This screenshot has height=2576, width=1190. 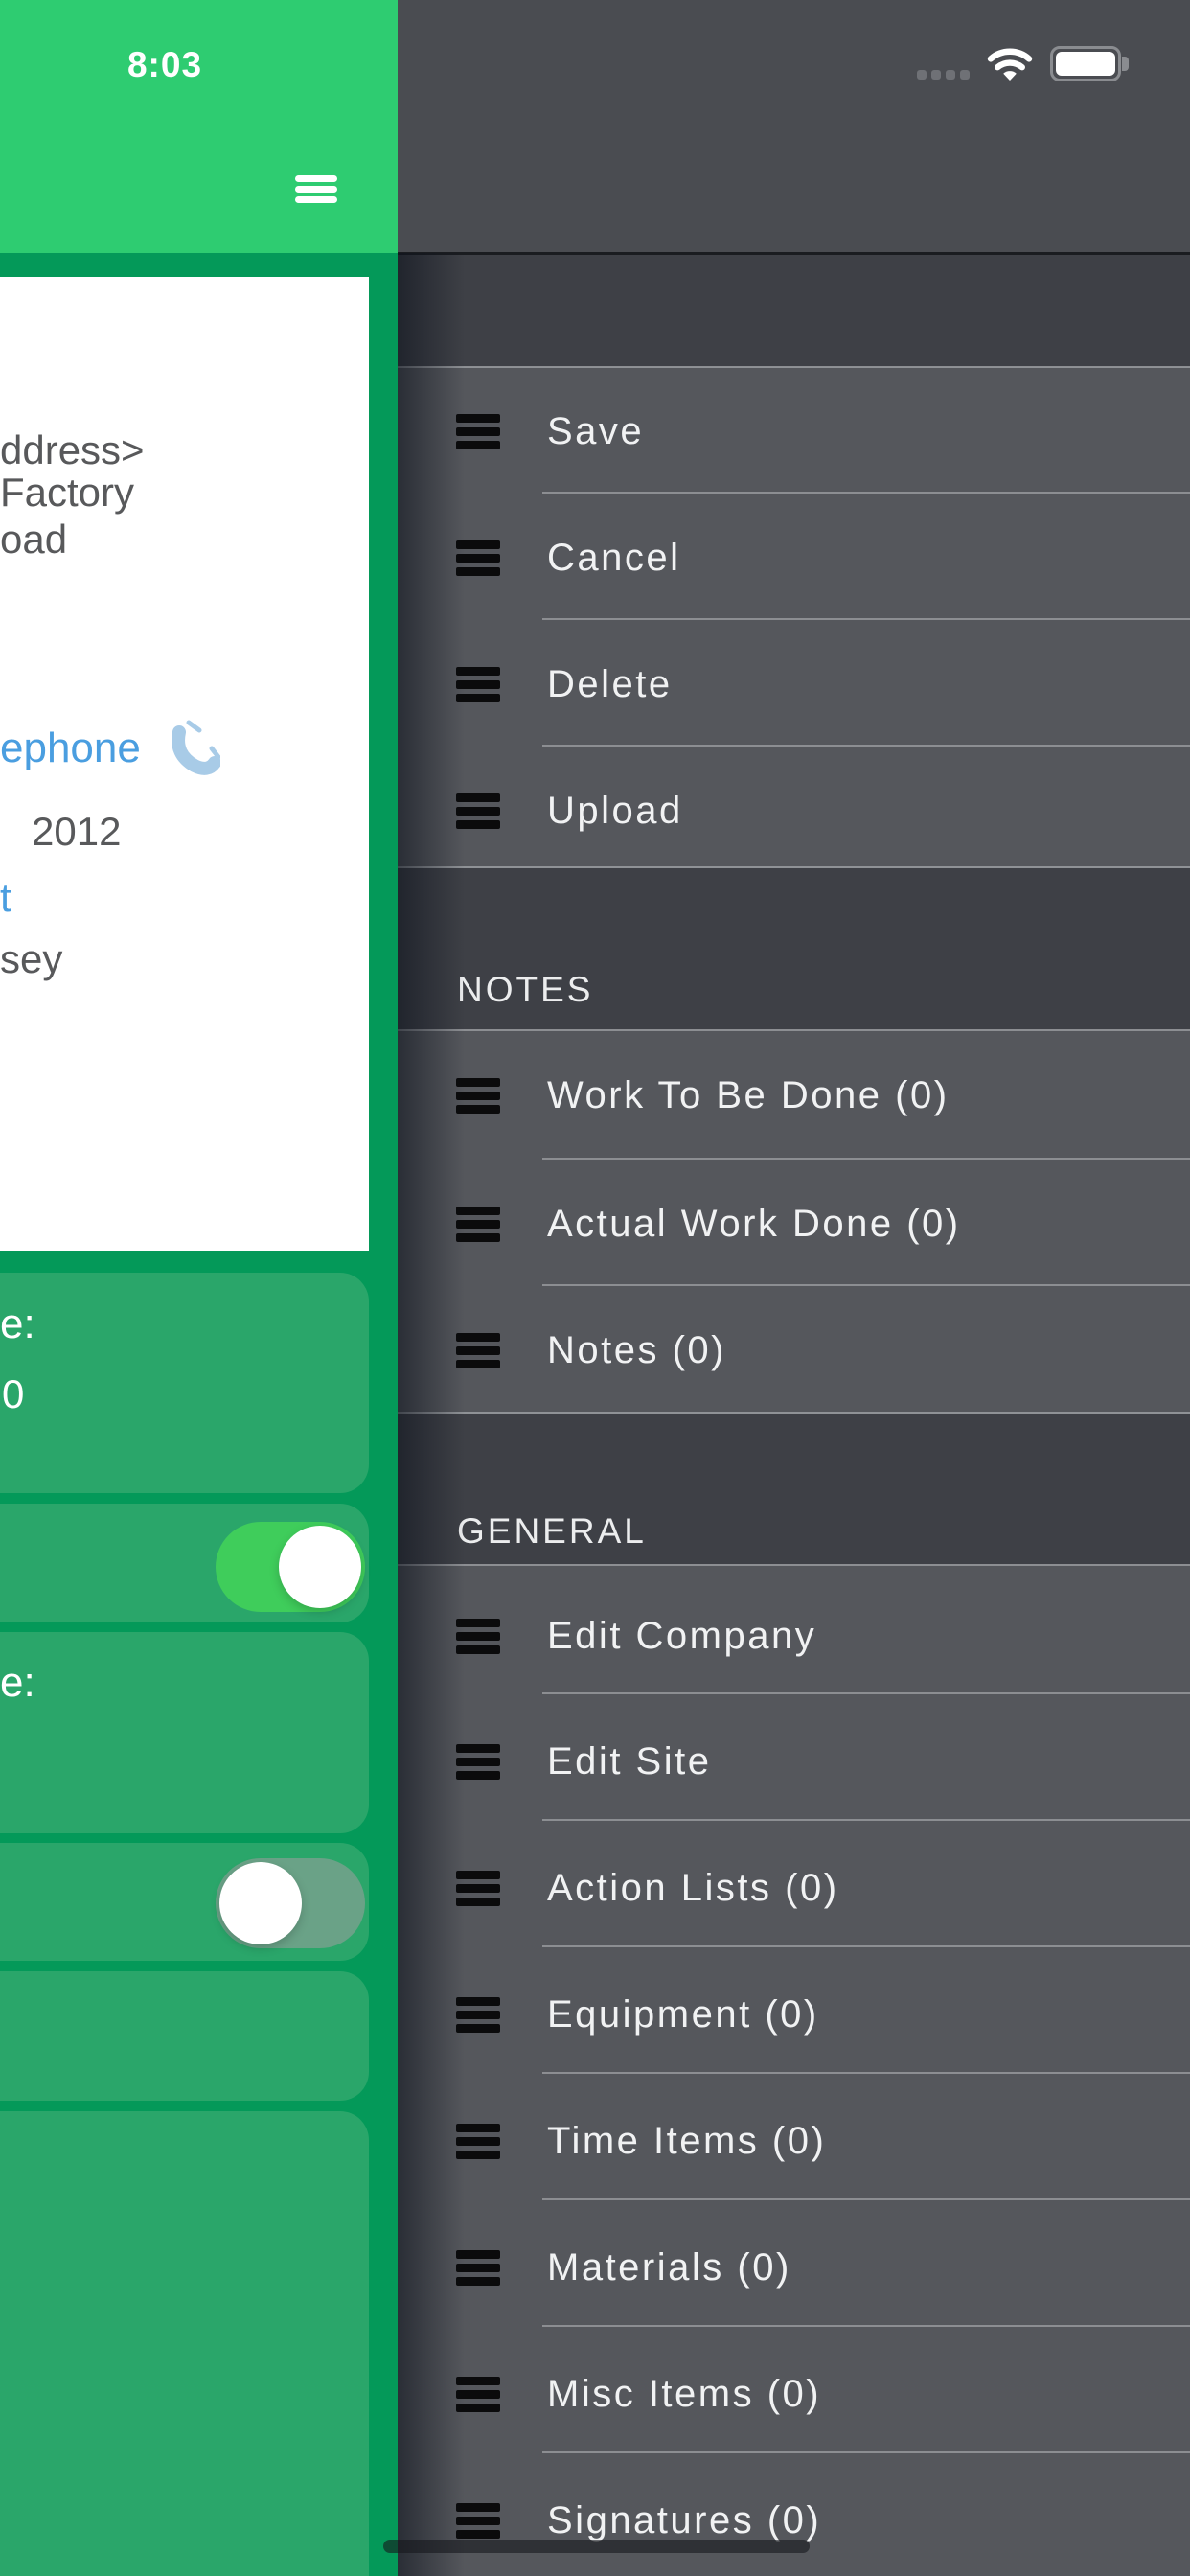 What do you see at coordinates (794, 1350) in the screenshot?
I see `drawer-item-notes: Notes (0)` at bounding box center [794, 1350].